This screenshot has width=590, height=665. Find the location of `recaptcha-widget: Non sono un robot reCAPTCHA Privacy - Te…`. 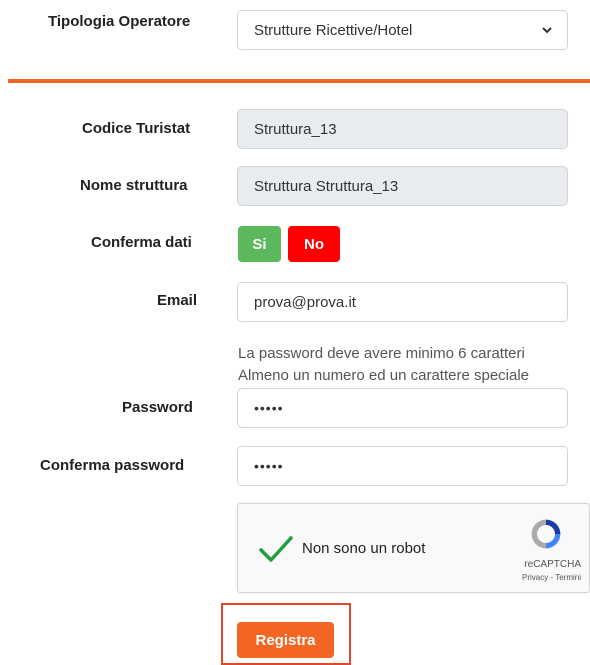

recaptcha-widget: Non sono un robot reCAPTCHA Privacy - Te… is located at coordinates (413, 548).